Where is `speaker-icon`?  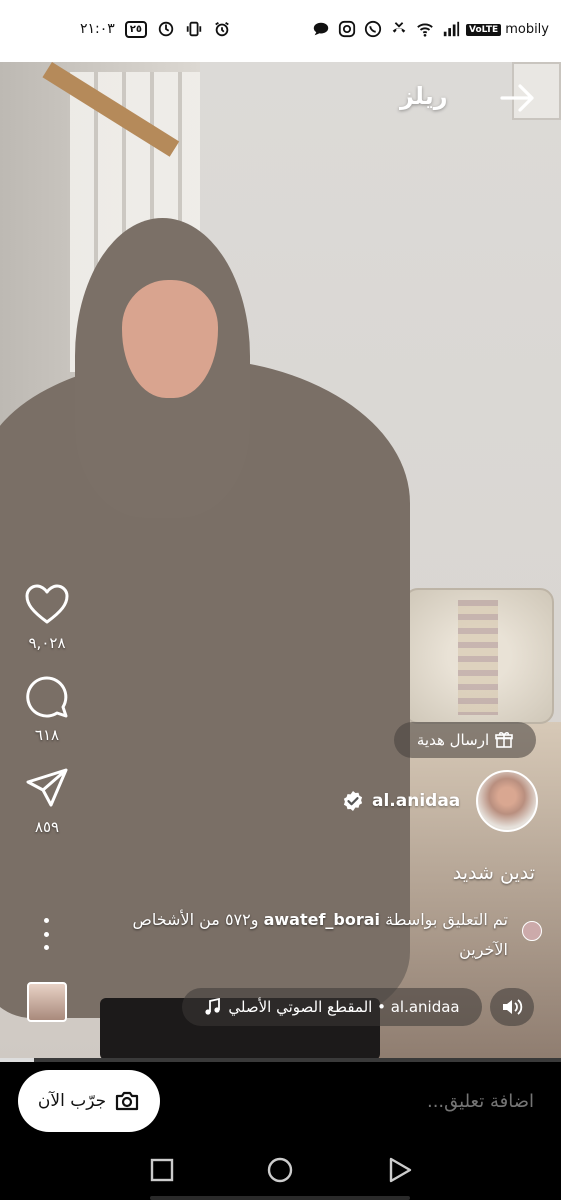 speaker-icon is located at coordinates (513, 1007).